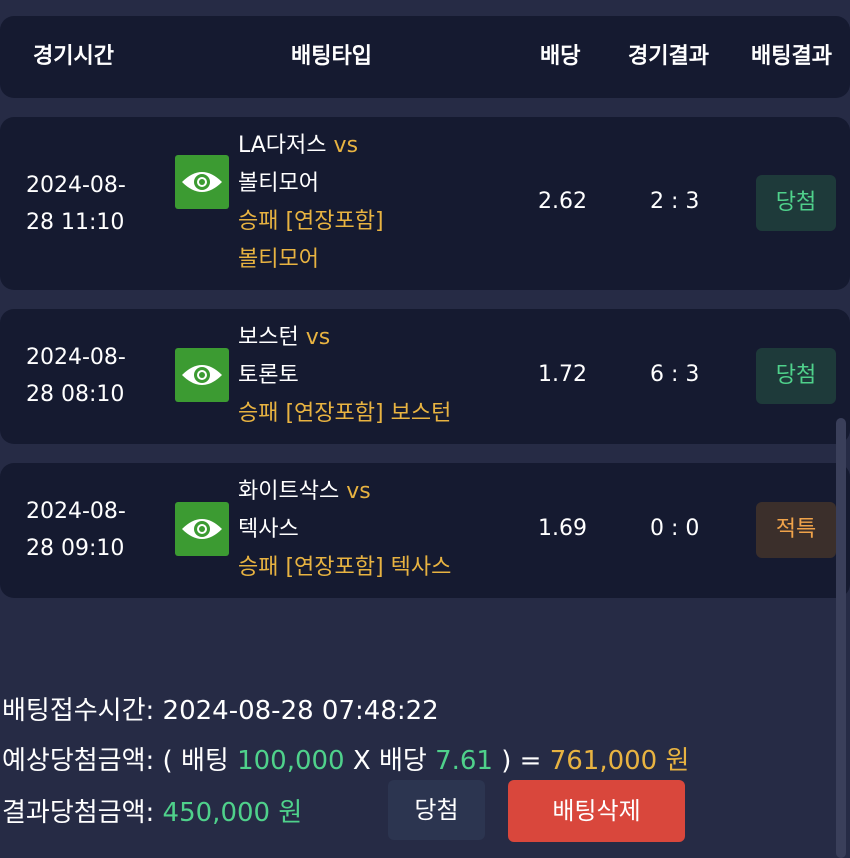  What do you see at coordinates (282, 145) in the screenshot?
I see `home-team: LA다저스` at bounding box center [282, 145].